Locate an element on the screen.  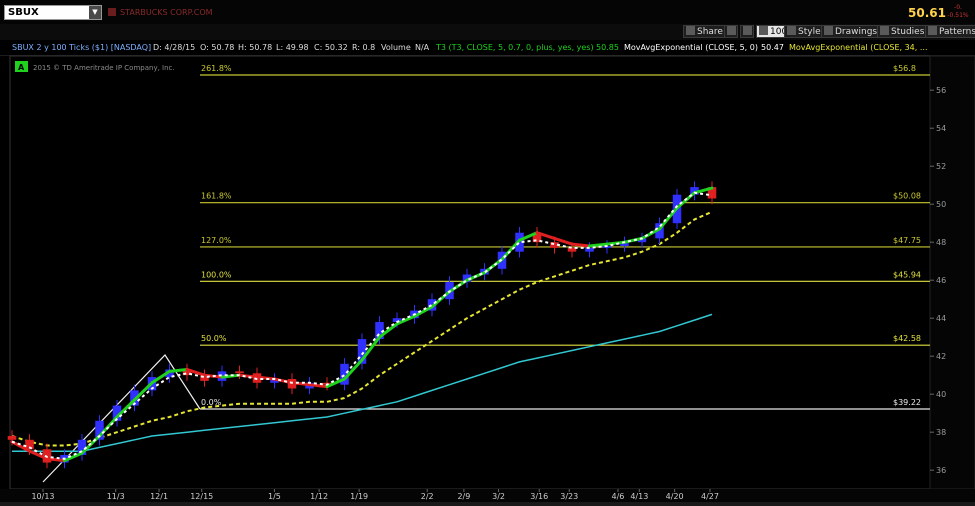
time-tick-label: 4/13 is located at coordinates (639, 496).